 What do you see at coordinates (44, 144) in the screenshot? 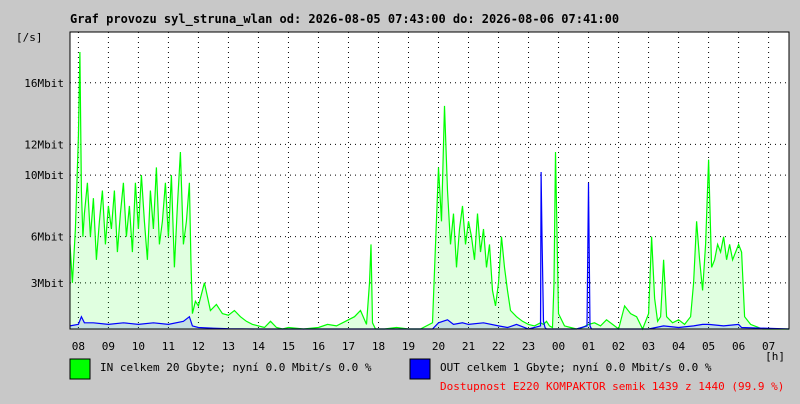
I see `y-tick-label: 12Mbit` at bounding box center [44, 144].